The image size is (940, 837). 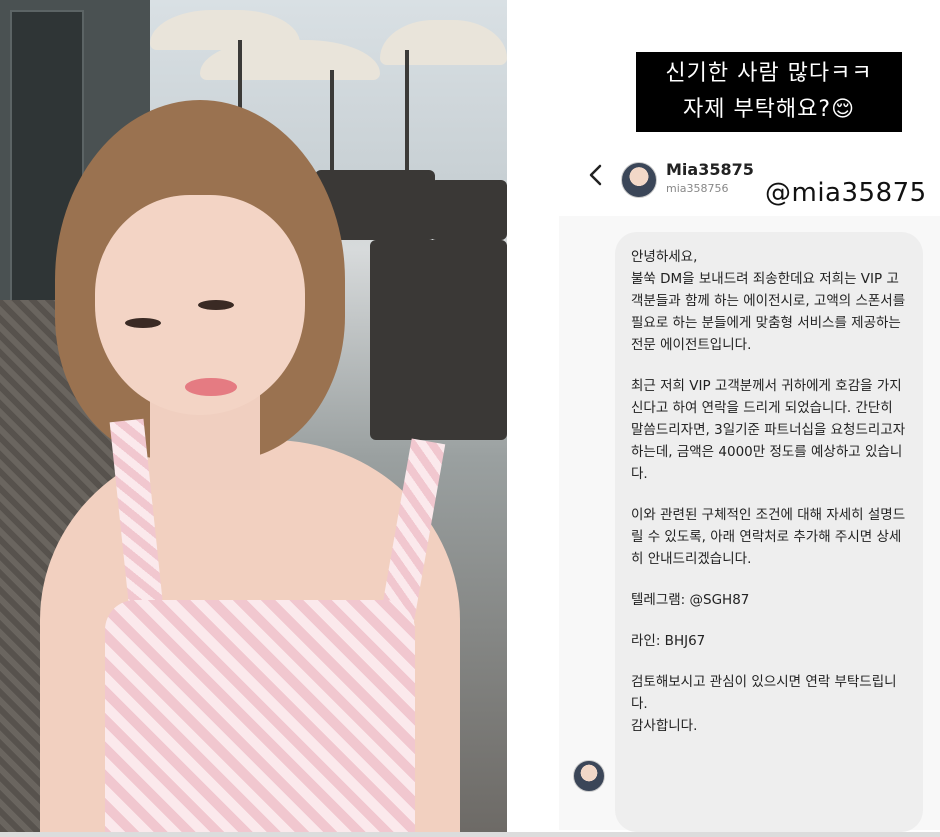 I want to click on dm-header: Mia35875 mia358756 @mia35875, so click(x=749, y=178).